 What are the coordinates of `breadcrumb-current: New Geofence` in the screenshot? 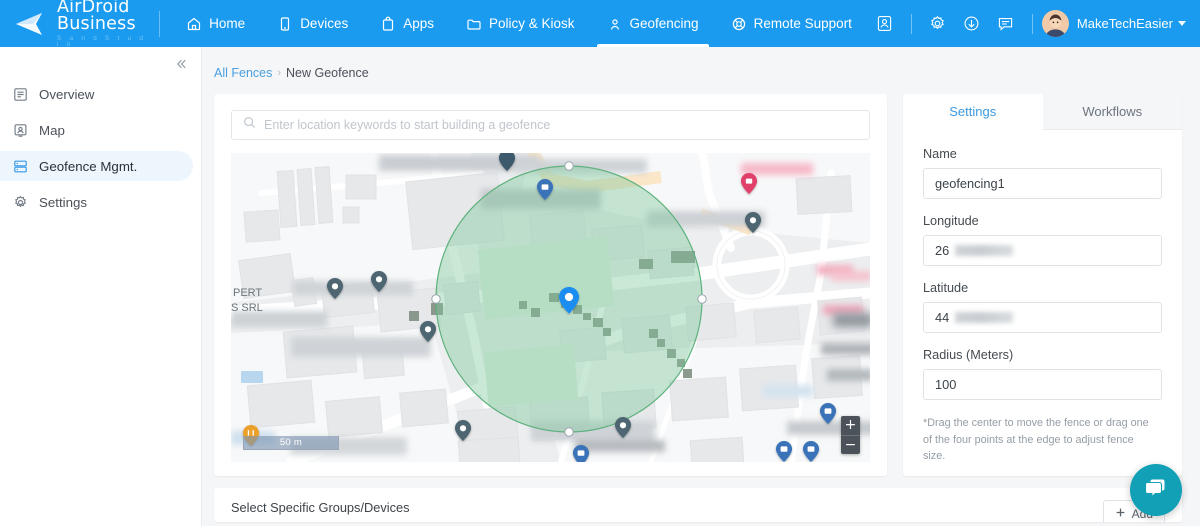 It's located at (327, 73).